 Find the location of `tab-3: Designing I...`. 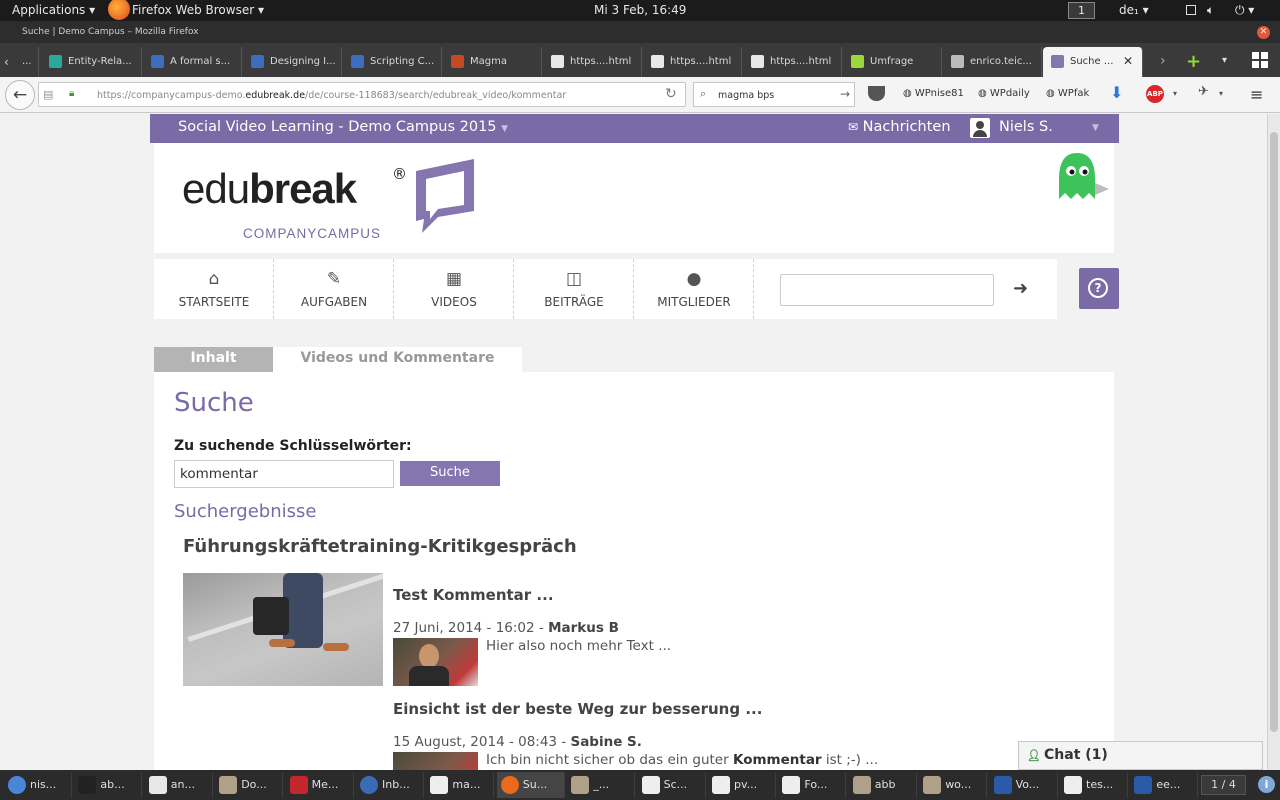

tab-3: Designing I... is located at coordinates (292, 62).